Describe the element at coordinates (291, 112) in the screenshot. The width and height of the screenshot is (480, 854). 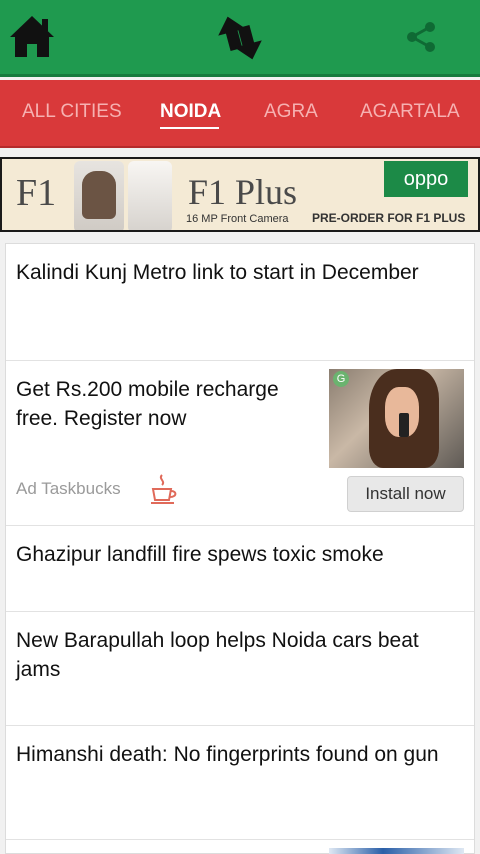
I see `tab-agra: AGRA` at that location.